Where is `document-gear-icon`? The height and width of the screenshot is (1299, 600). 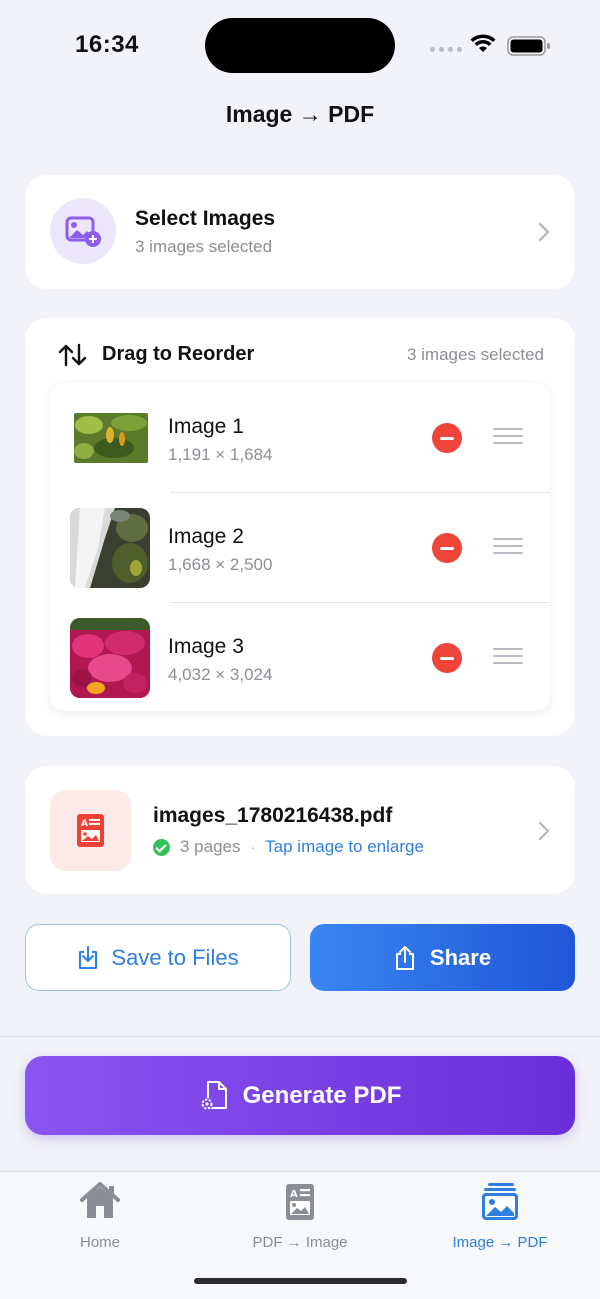 document-gear-icon is located at coordinates (213, 1095).